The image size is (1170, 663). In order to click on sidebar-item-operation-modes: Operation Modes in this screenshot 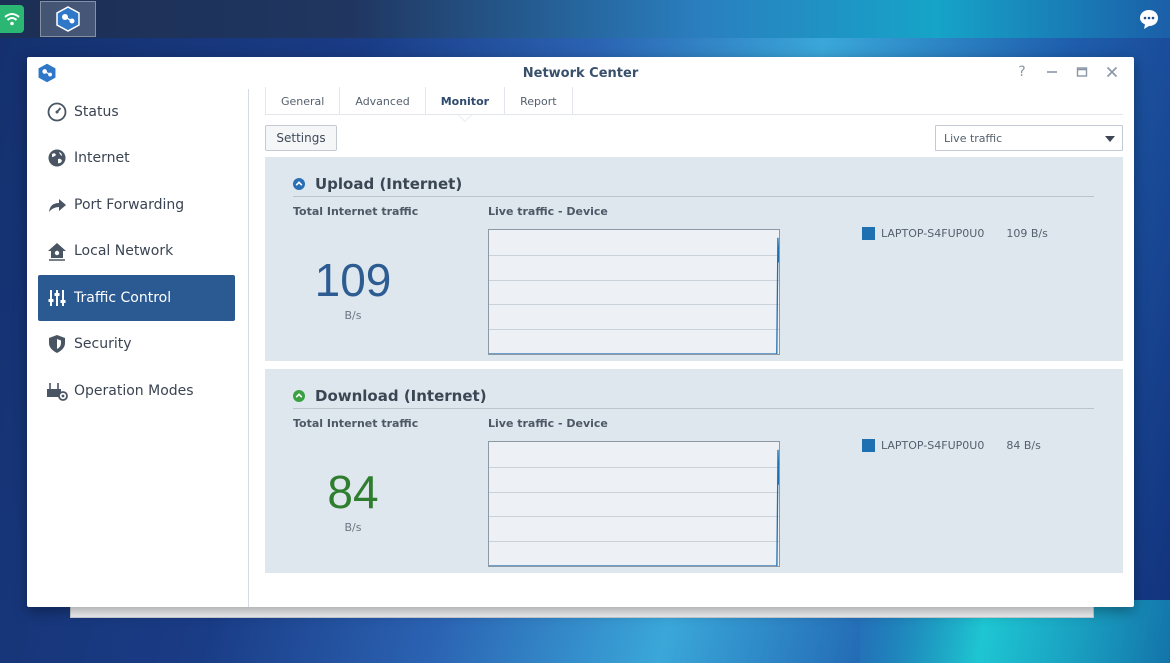, I will do `click(136, 391)`.